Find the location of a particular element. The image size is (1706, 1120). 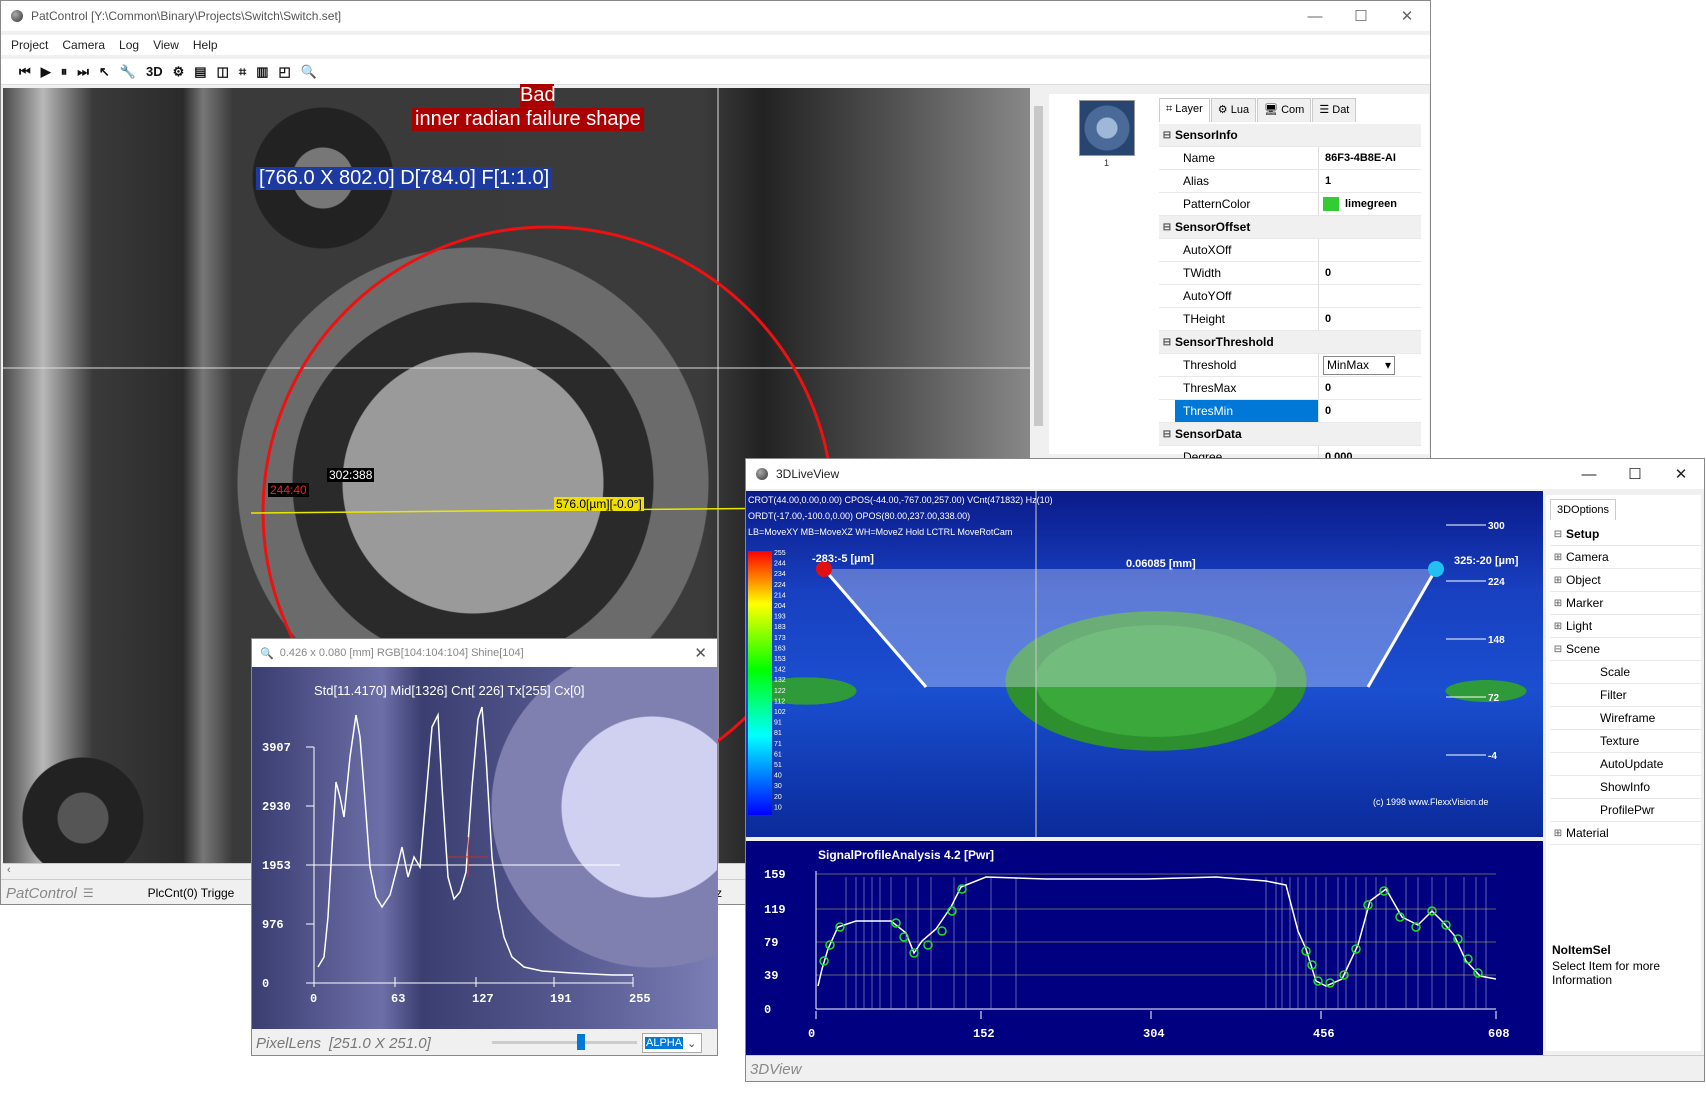

lens-close-icon: ✕ is located at coordinates (700, 653).